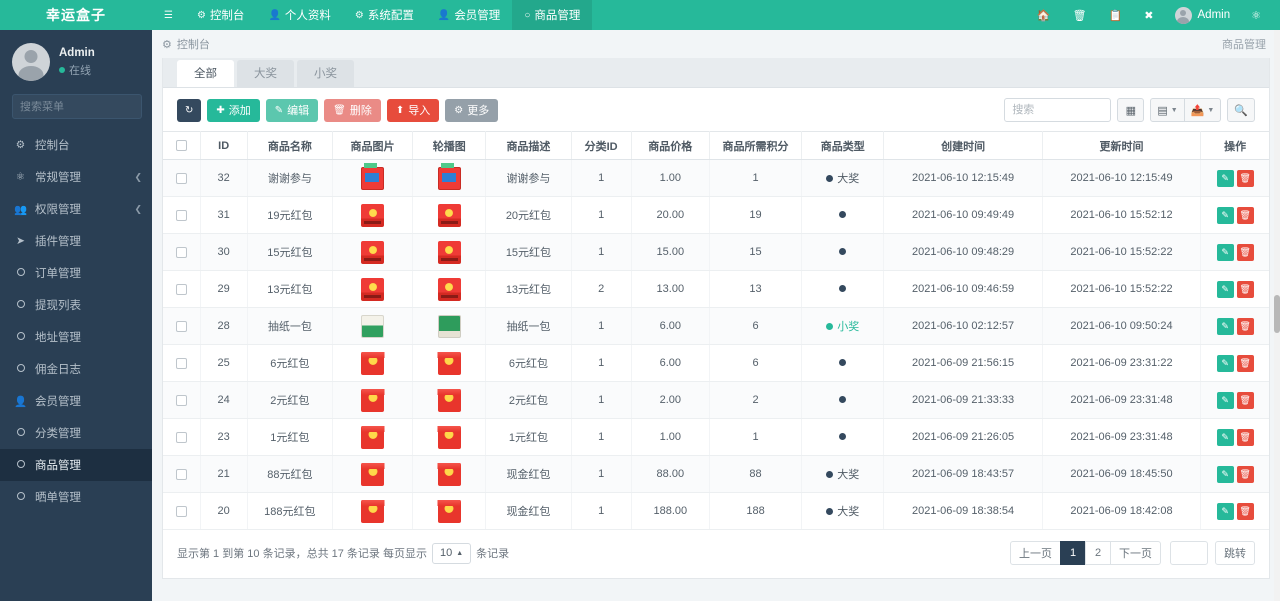 This screenshot has height=601, width=1280. Describe the element at coordinates (220, 15) in the screenshot. I see `top-nav-item-dashboard: ⚙ 控制台` at that location.